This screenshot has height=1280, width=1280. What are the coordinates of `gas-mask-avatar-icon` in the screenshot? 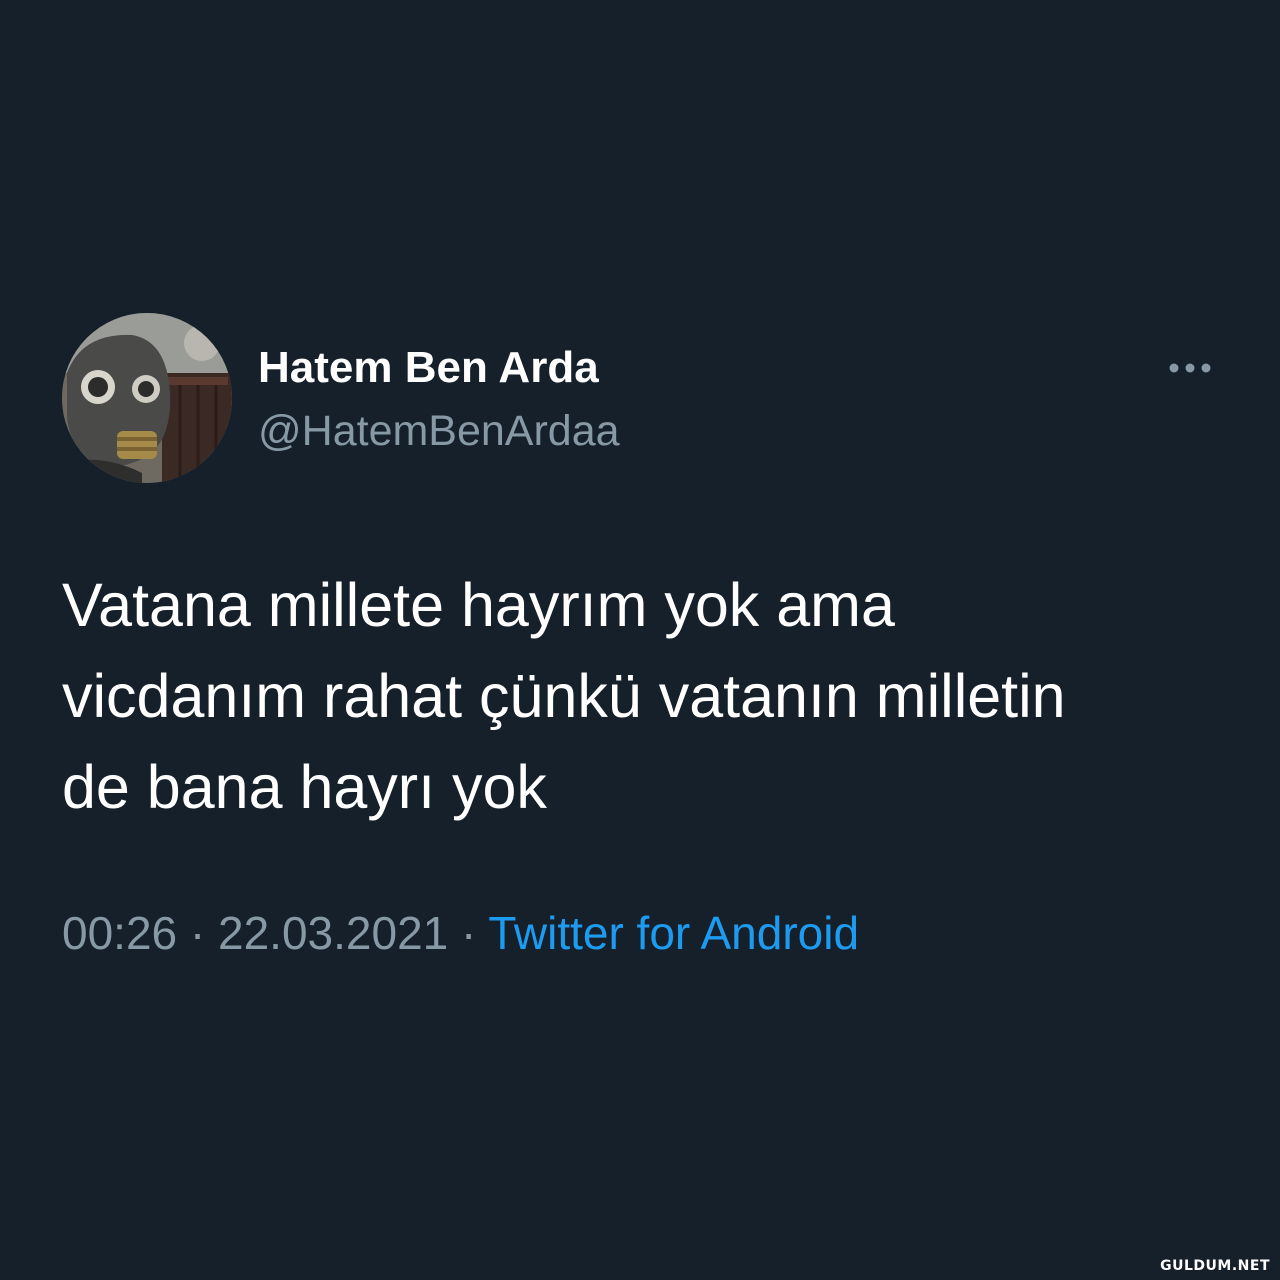 It's located at (147, 398).